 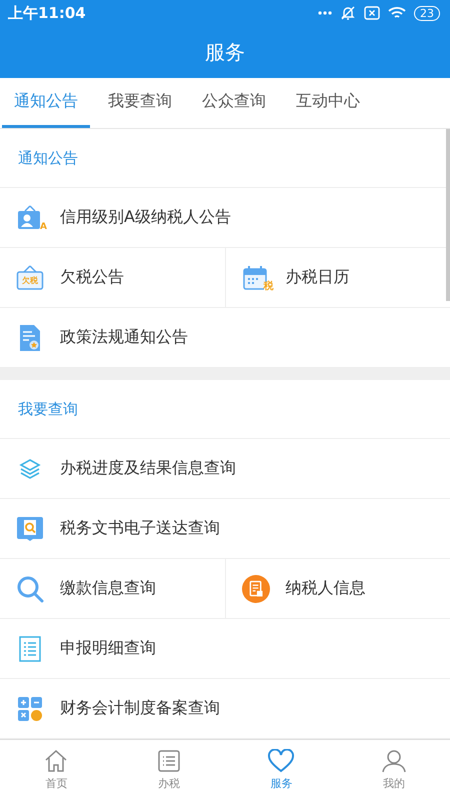 I want to click on nav-tab: 办税, so click(x=168, y=770).